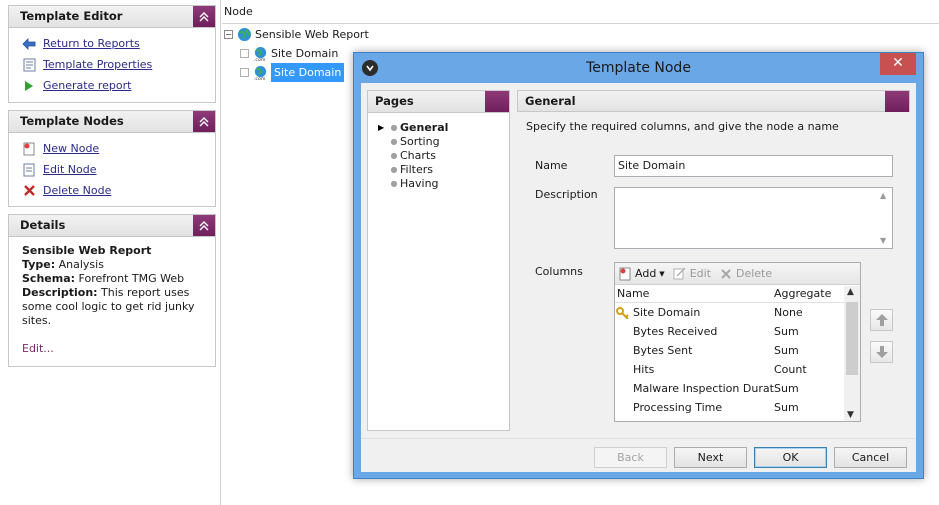  I want to click on description-textarea: ▲ ▼, so click(753, 218).